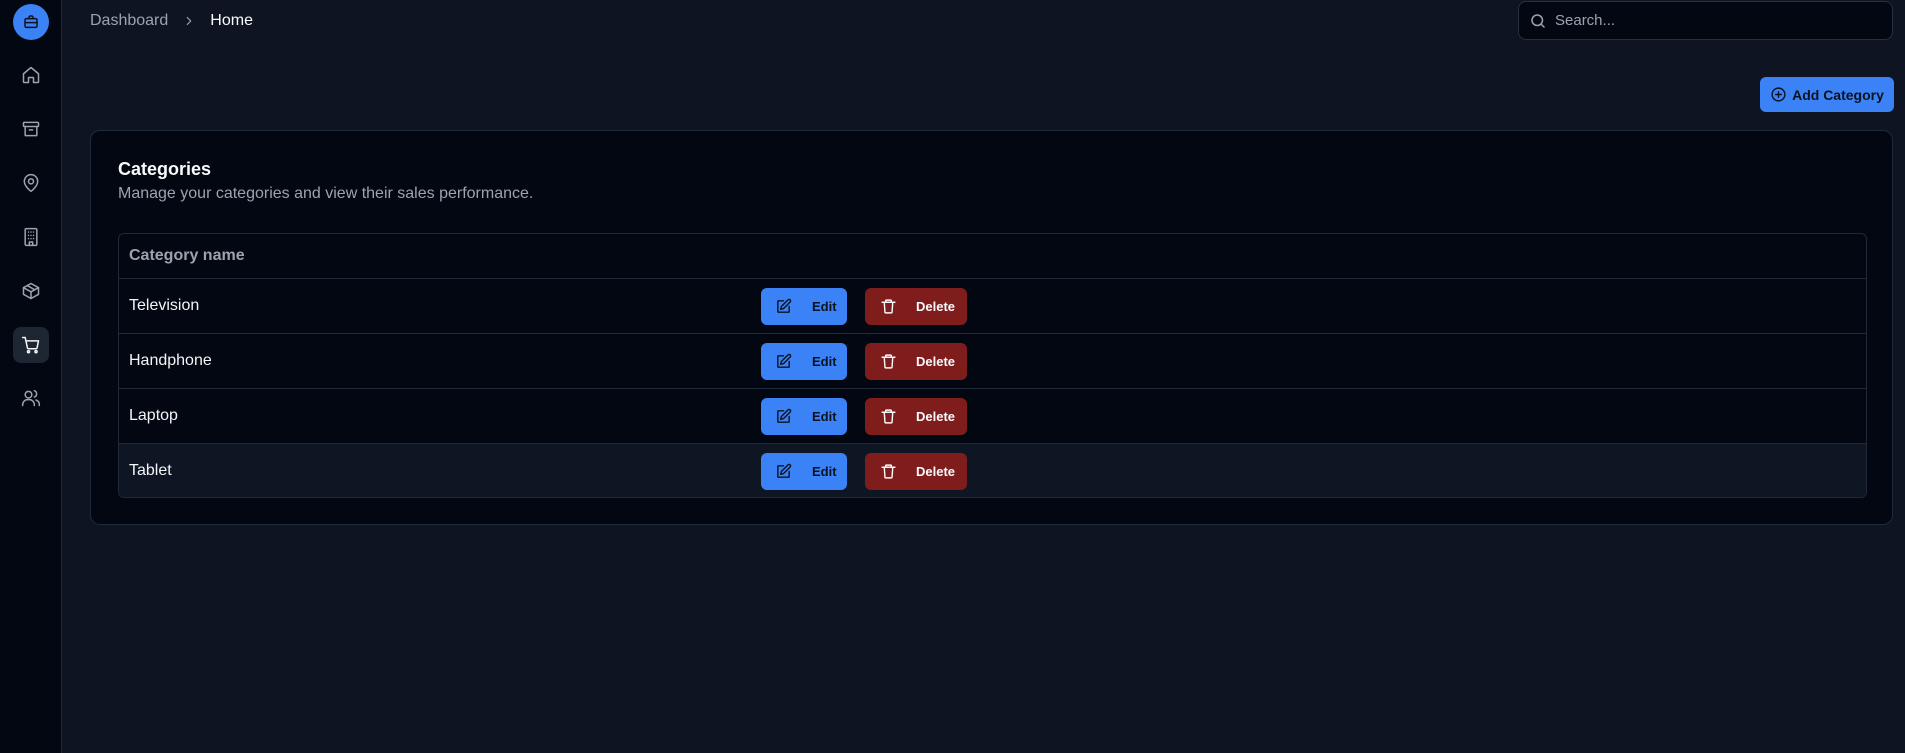 Image resolution: width=1905 pixels, height=753 pixels. What do you see at coordinates (31, 376) in the screenshot?
I see `sidebar` at bounding box center [31, 376].